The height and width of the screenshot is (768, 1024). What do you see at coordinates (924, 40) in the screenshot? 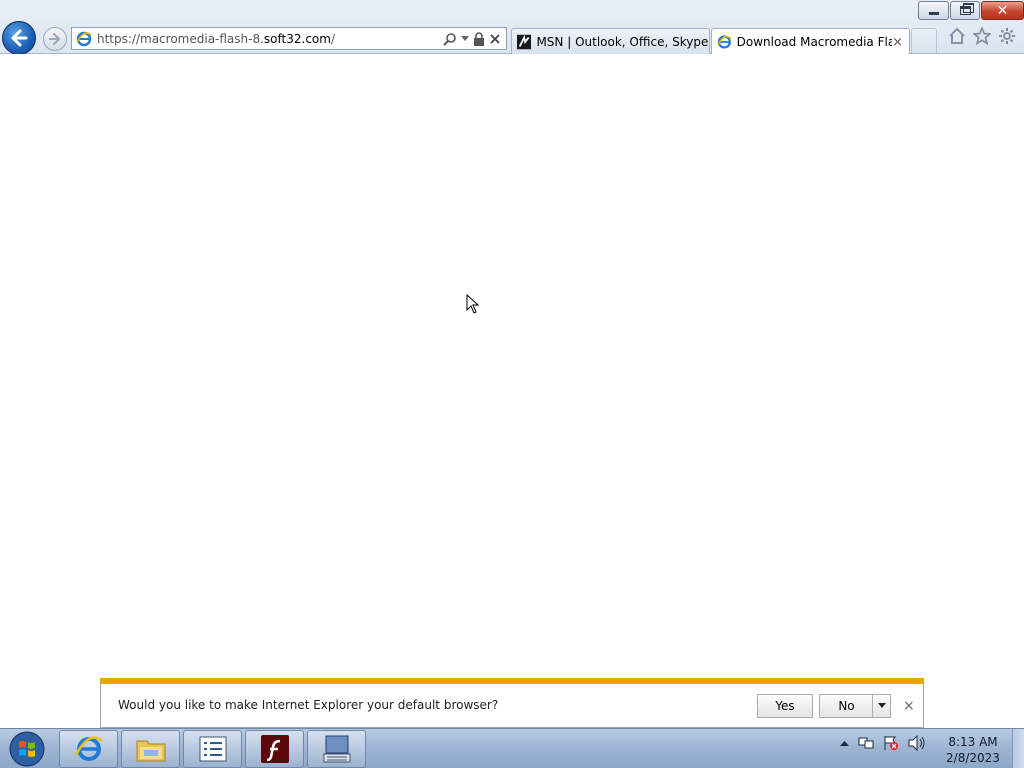
I see `new-tab-button` at bounding box center [924, 40].